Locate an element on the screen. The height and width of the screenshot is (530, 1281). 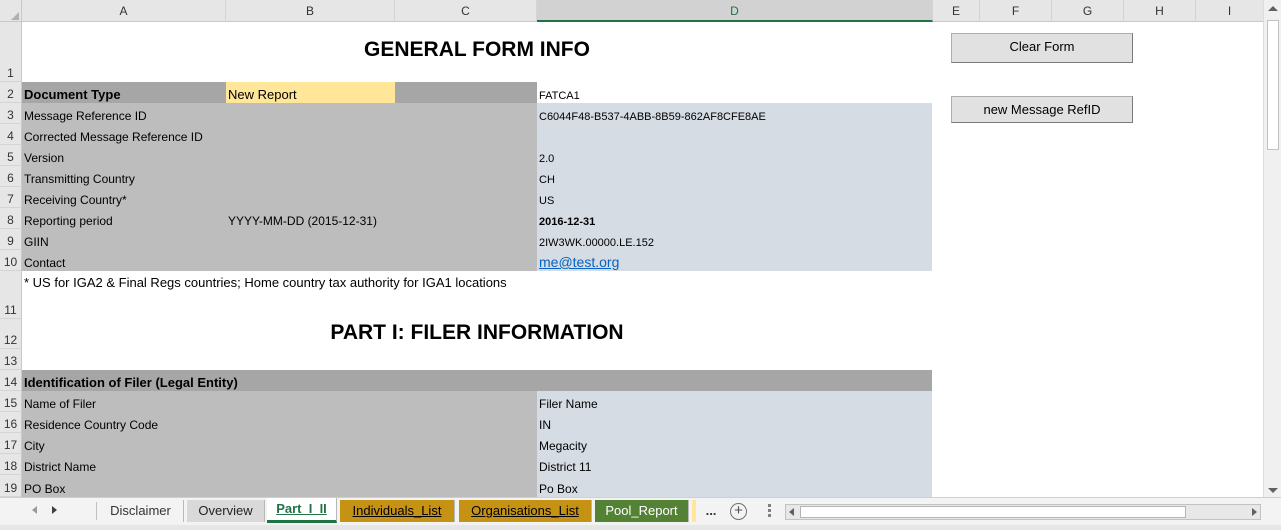
city-value: Megacity is located at coordinates (734, 443).